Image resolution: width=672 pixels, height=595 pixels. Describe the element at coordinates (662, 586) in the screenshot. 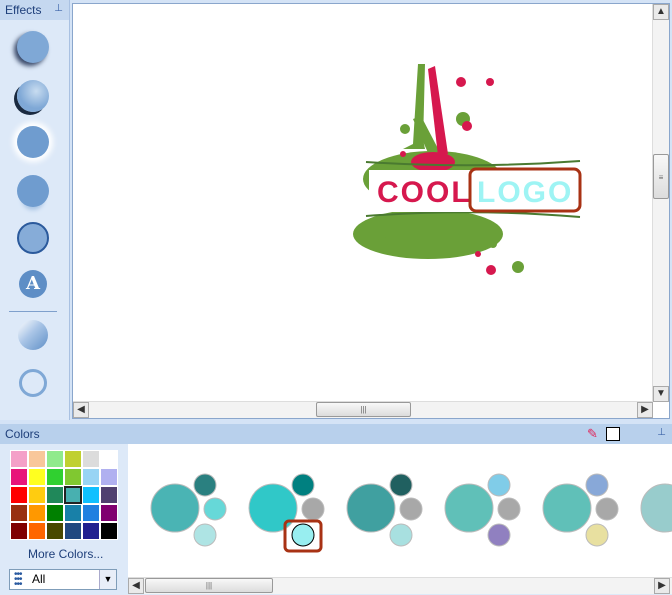

I see `sets-scroll-right-button: ▶` at that location.